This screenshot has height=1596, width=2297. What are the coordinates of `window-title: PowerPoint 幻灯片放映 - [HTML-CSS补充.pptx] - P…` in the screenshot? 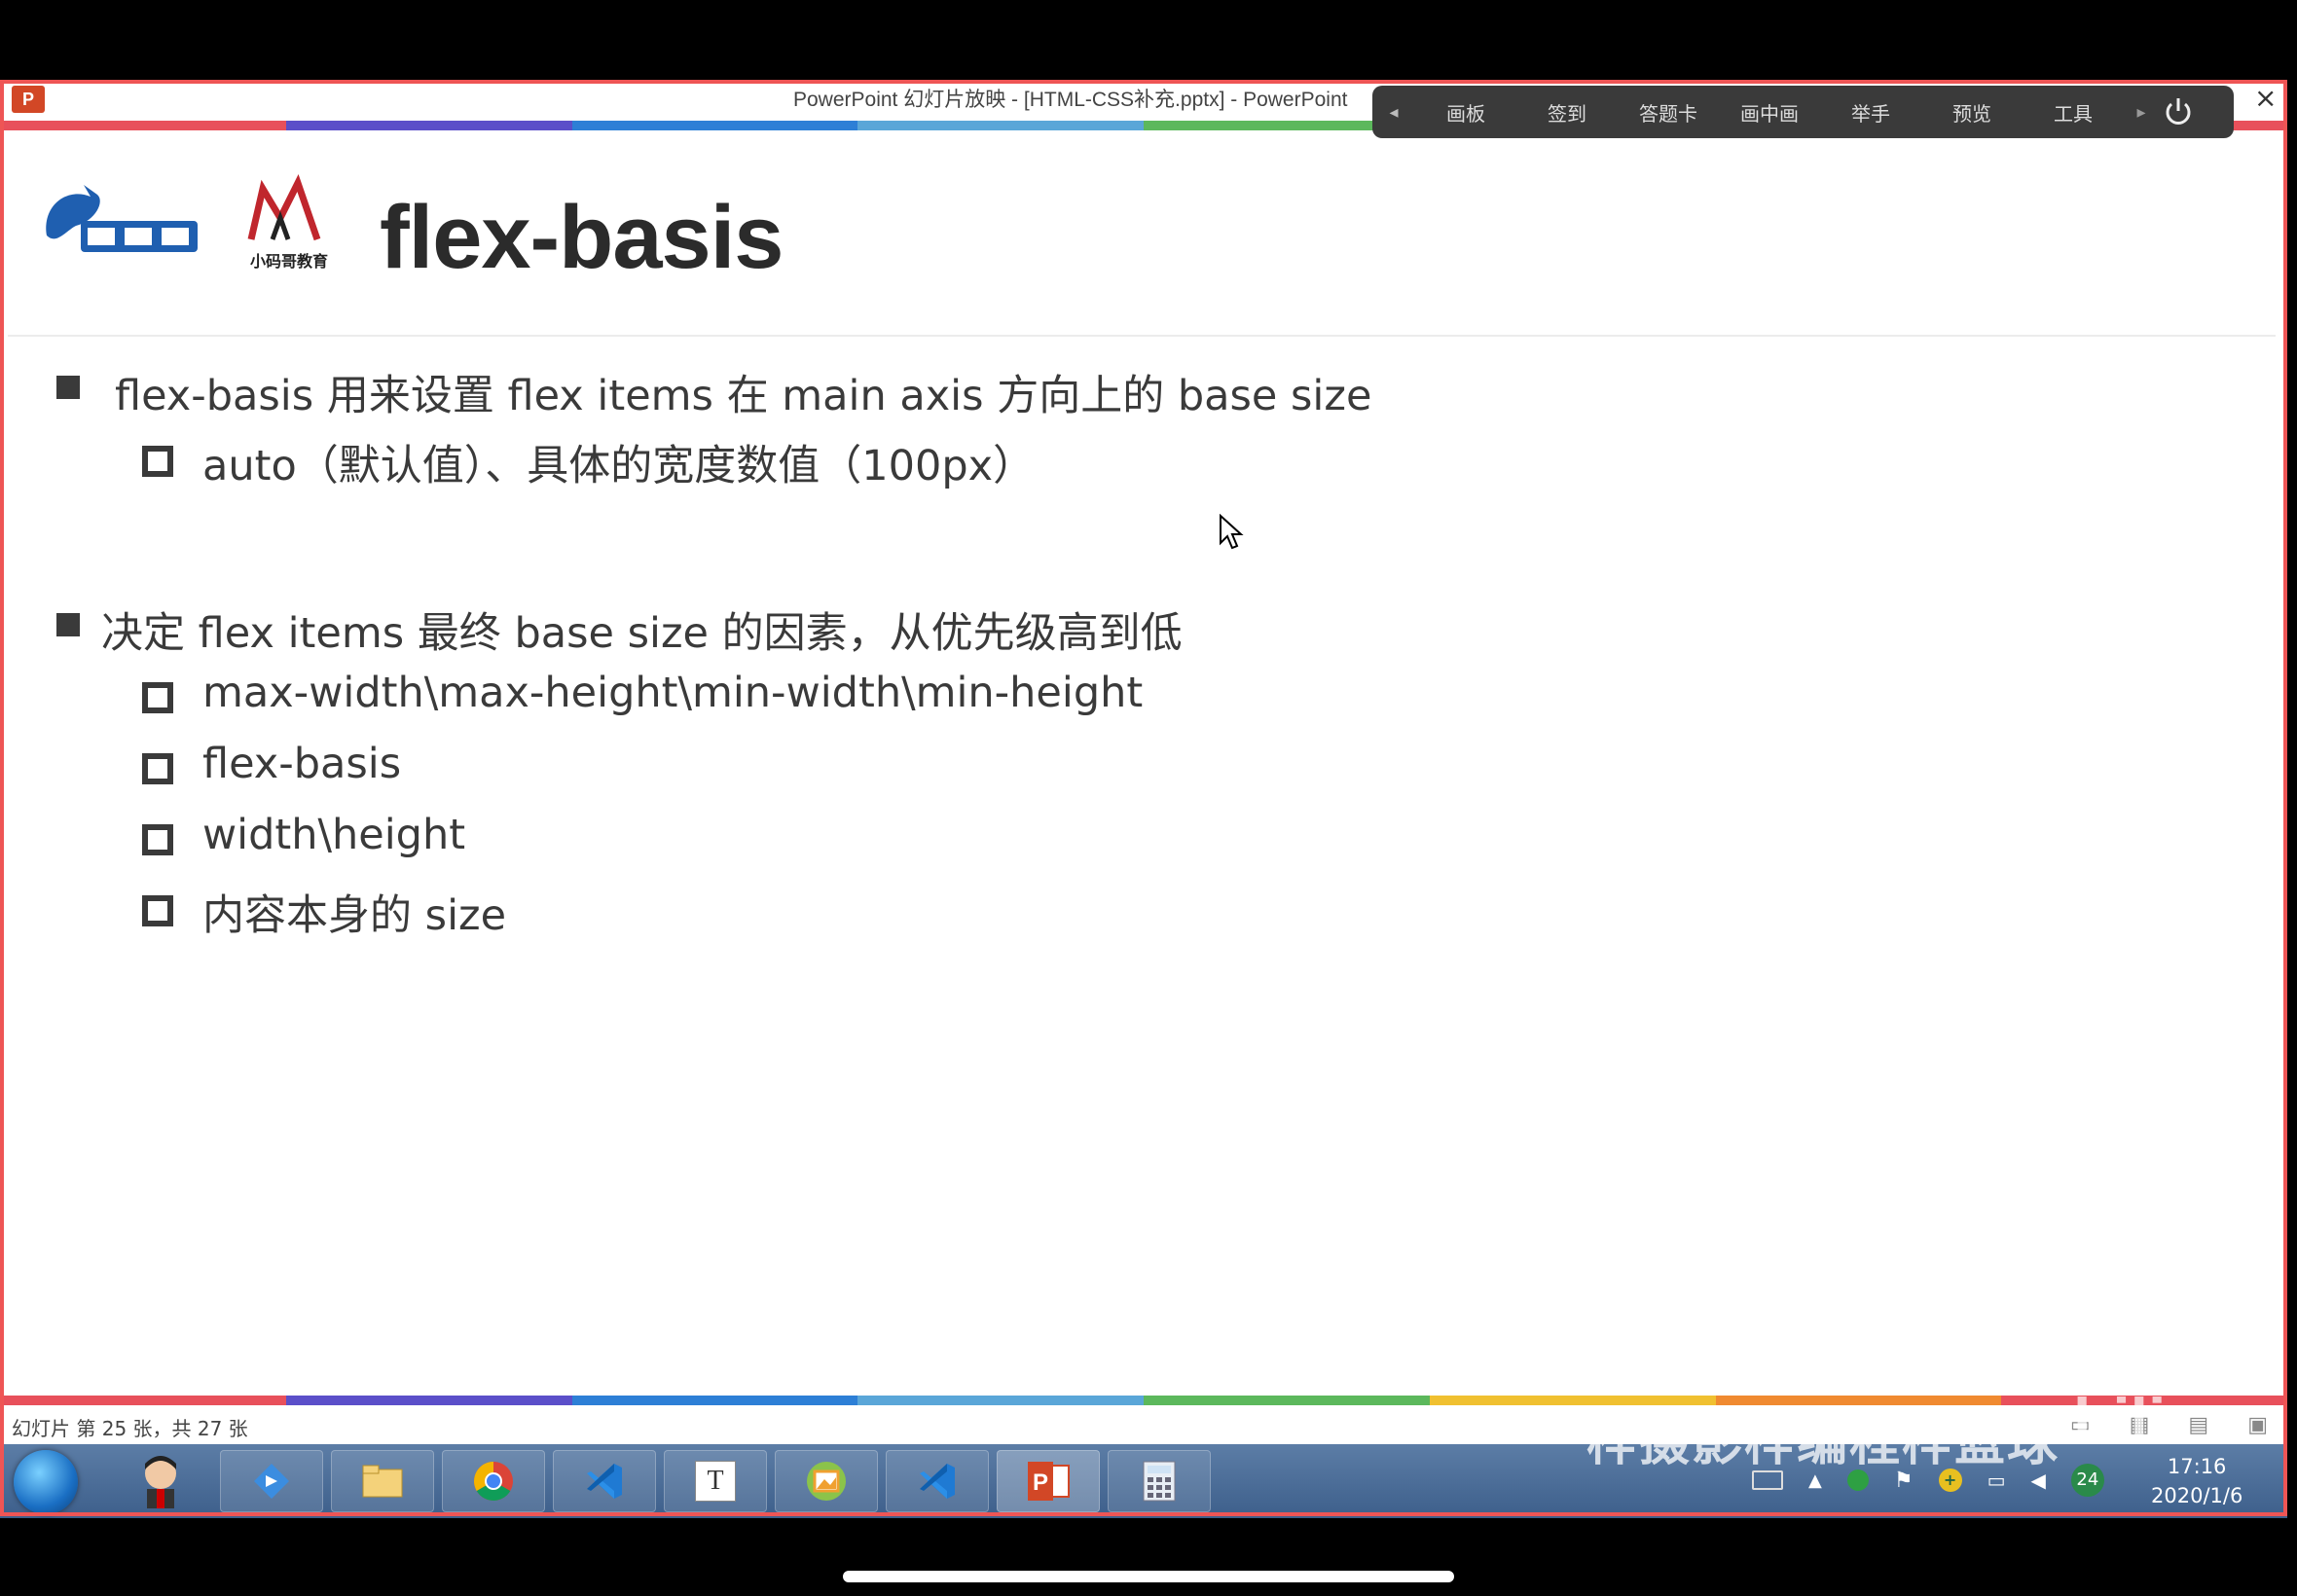 It's located at (1070, 100).